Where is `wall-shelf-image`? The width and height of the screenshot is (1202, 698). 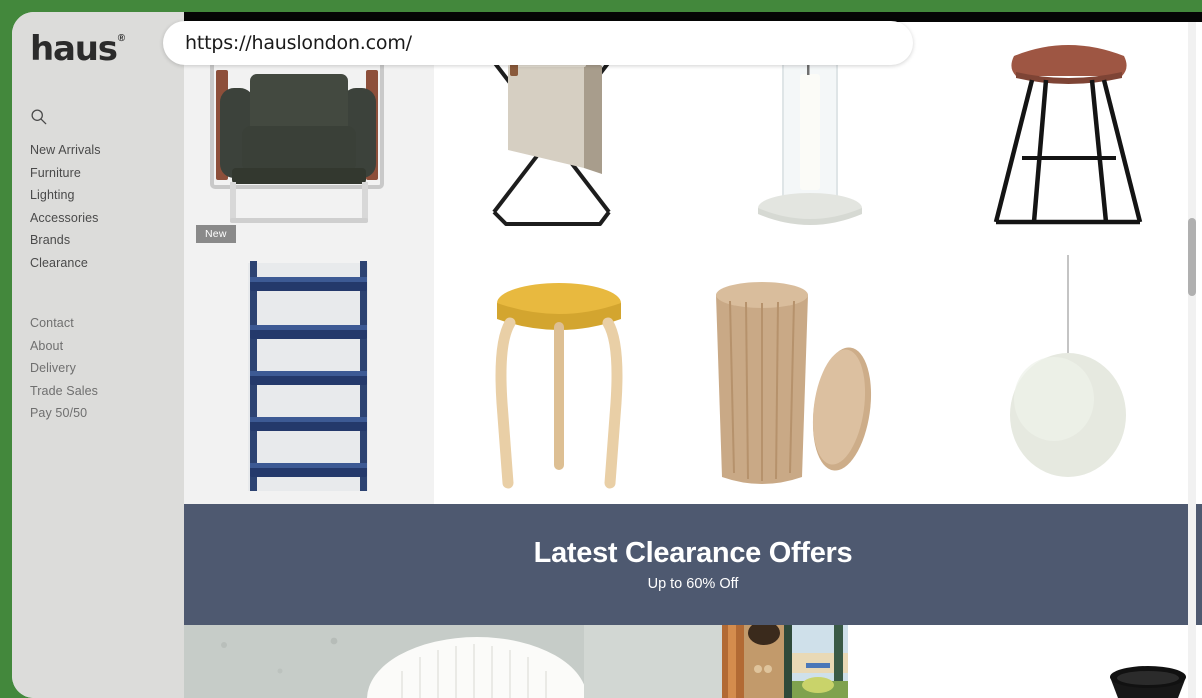 wall-shelf-image is located at coordinates (309, 378).